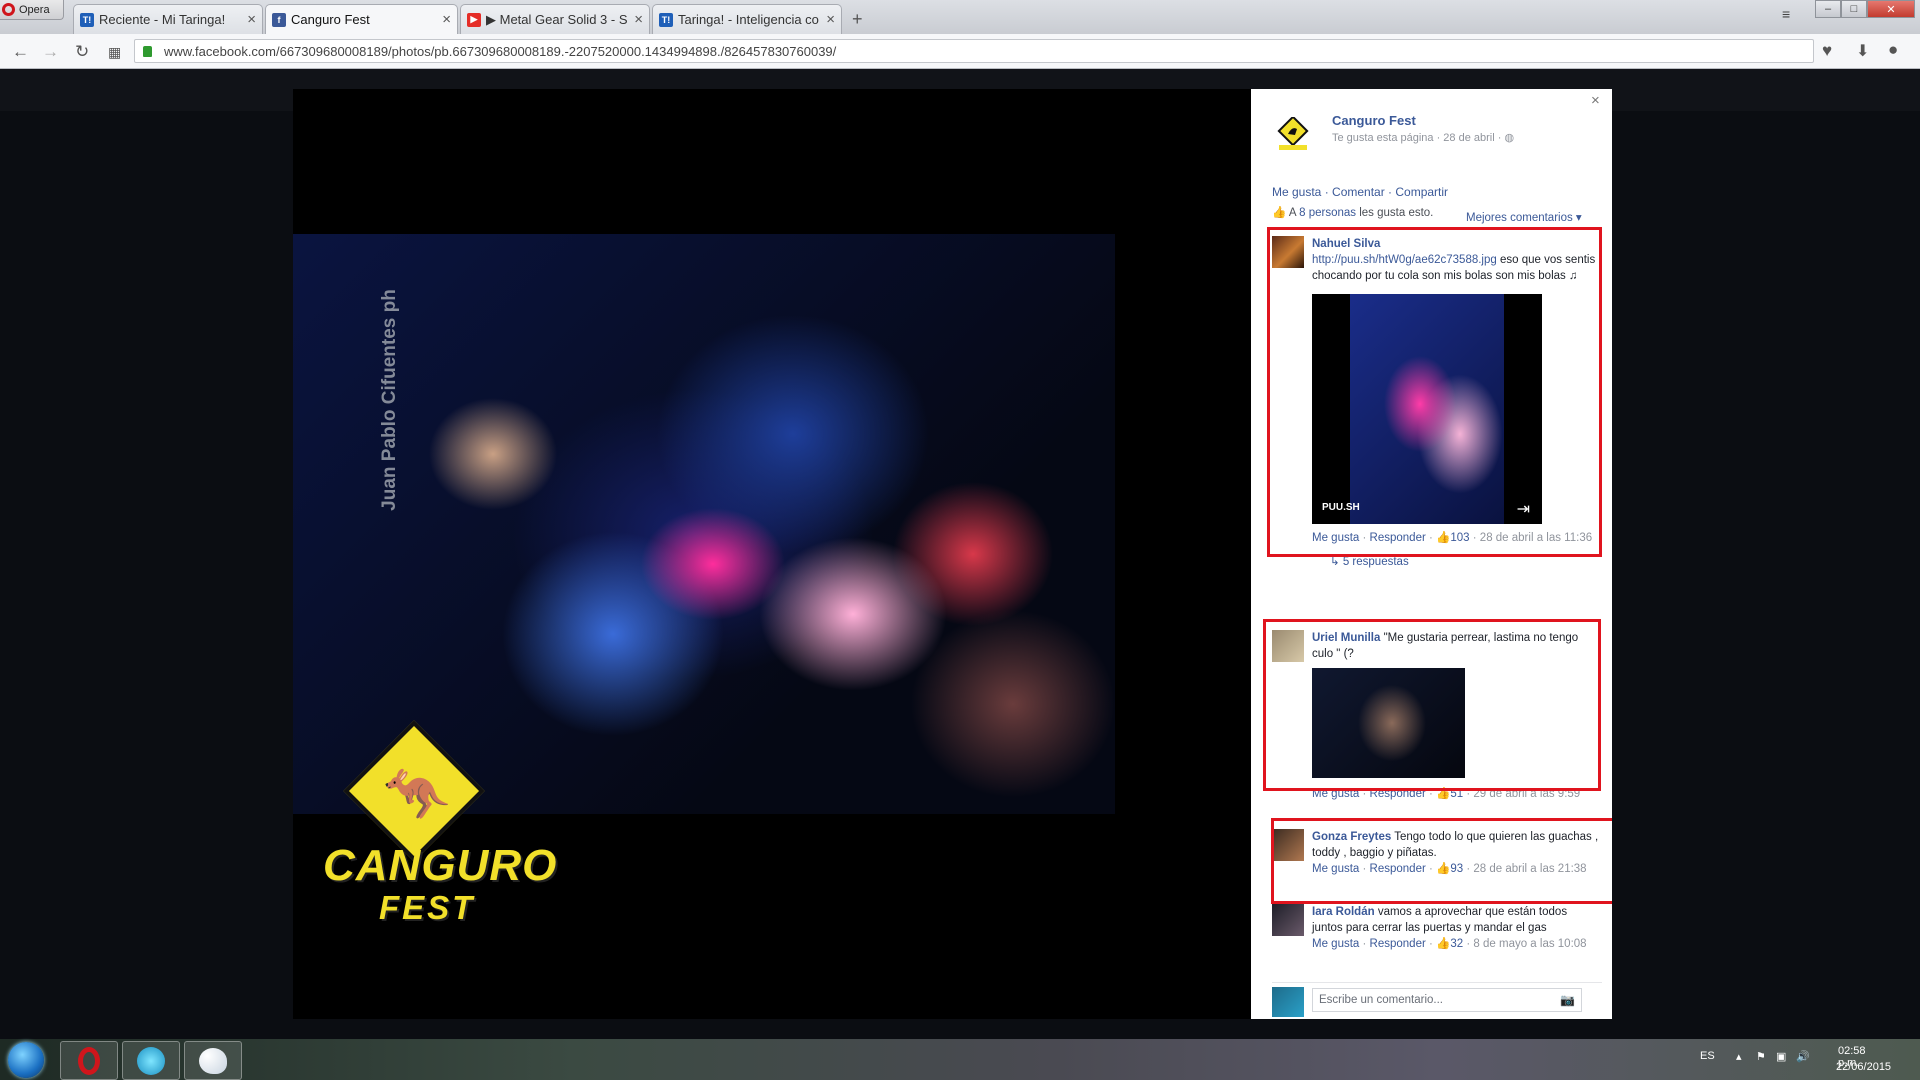  What do you see at coordinates (960, 1059) in the screenshot?
I see `windows-taskbar: ES ▴ ⚑ ▣ 🔊 02:58 p.m. 22/06/2015` at bounding box center [960, 1059].